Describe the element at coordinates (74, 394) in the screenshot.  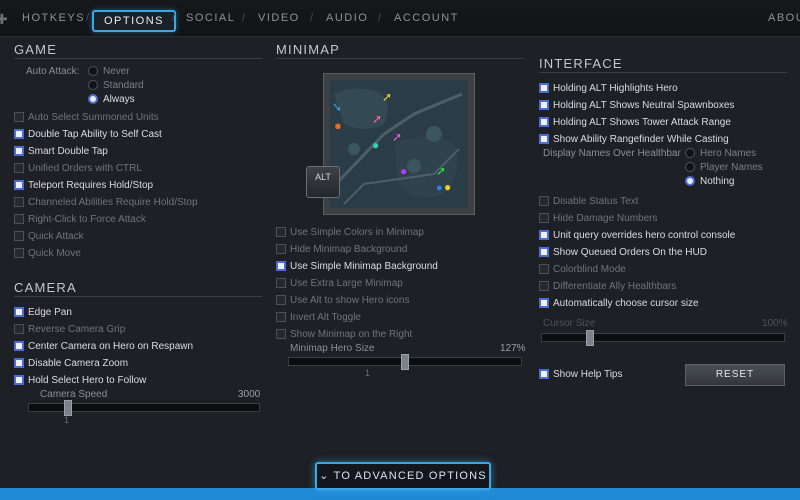
I see `camera-speed-label: Camera Speed` at that location.